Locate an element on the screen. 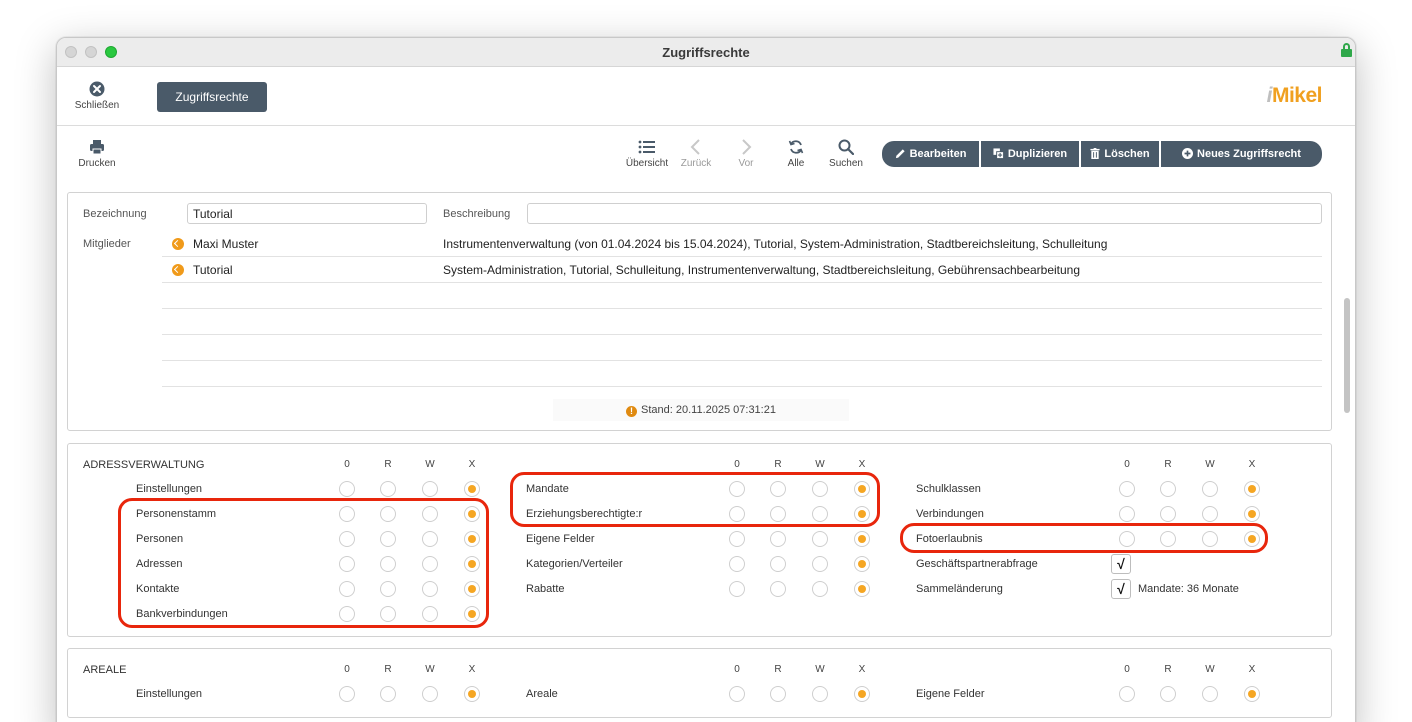 This screenshot has width=1412, height=722. checkbox-note: Mandate: 36 Monate is located at coordinates (1188, 589).